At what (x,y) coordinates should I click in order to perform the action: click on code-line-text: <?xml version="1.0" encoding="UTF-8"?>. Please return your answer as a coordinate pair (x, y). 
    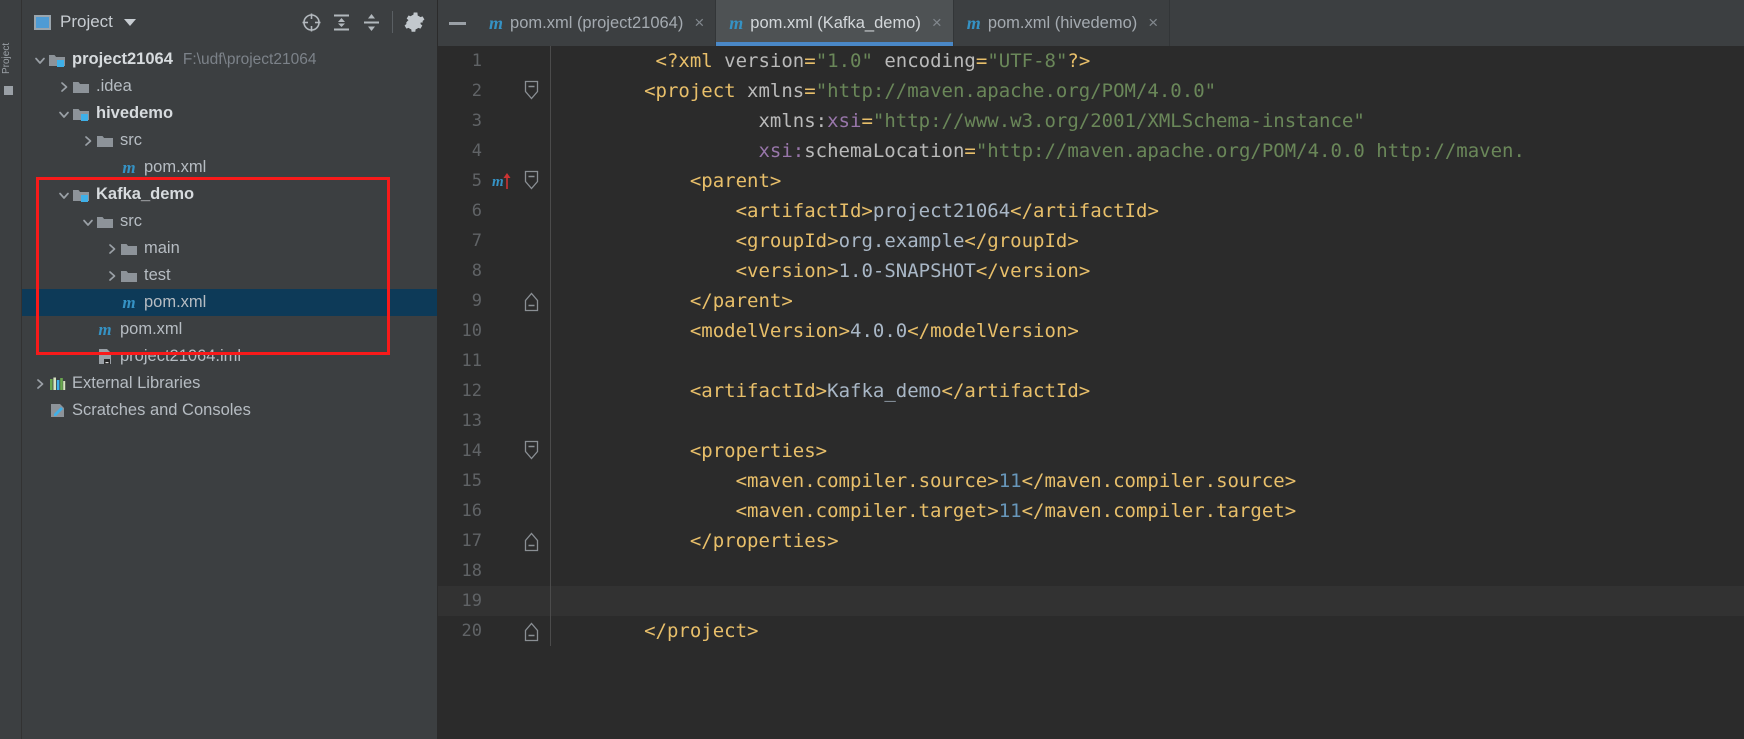
    Looking at the image, I should click on (827, 61).